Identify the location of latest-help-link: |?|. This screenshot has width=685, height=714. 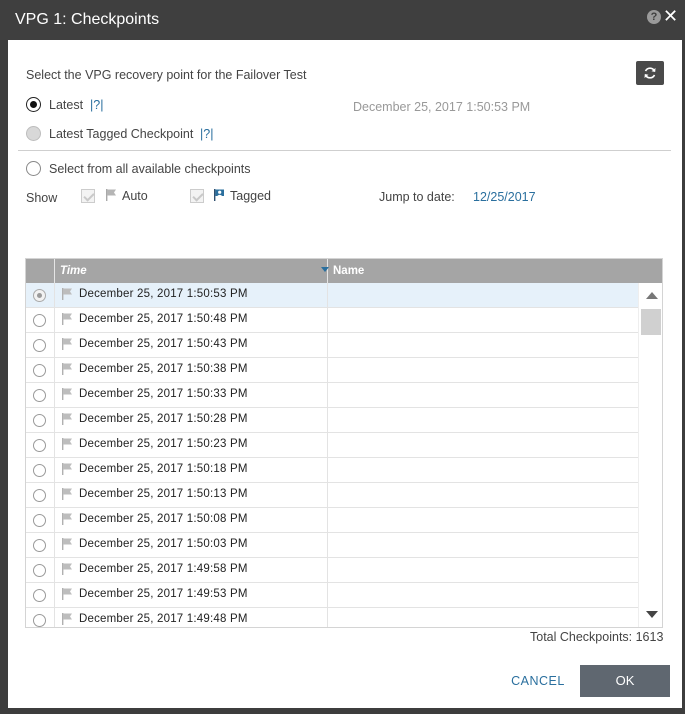
(96, 105).